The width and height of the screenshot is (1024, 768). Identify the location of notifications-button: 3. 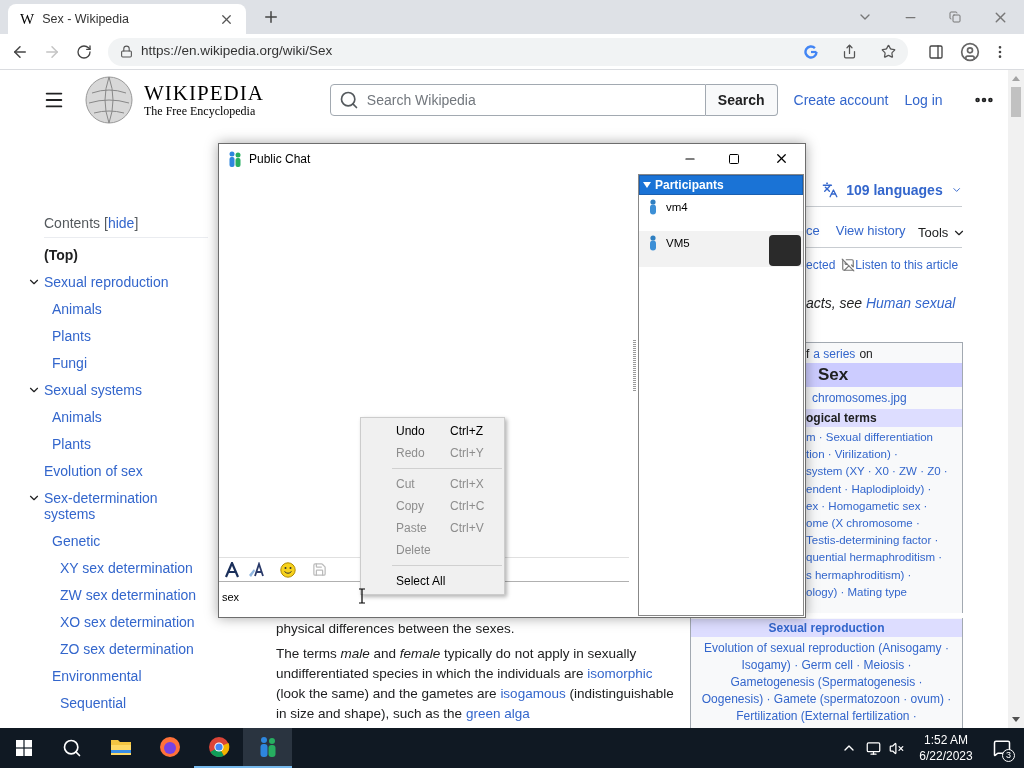
(1002, 748).